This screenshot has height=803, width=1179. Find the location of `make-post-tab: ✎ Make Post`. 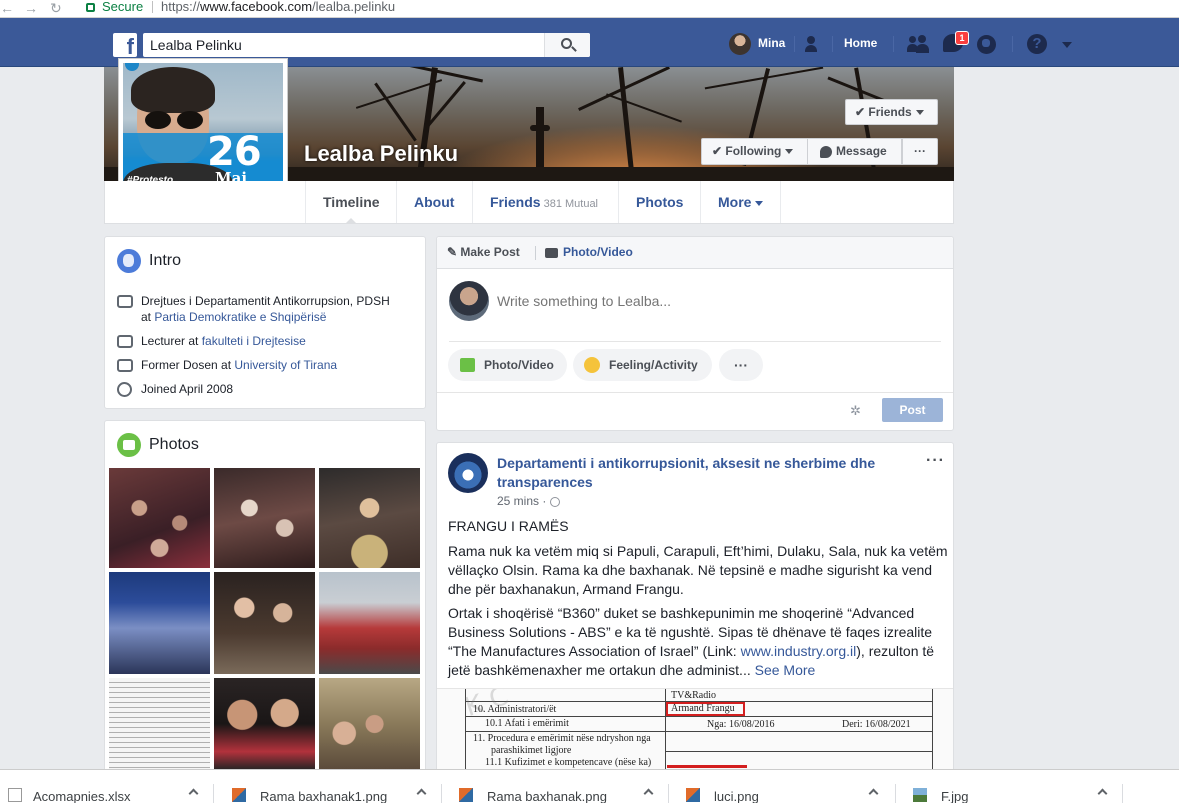

make-post-tab: ✎ Make Post is located at coordinates (483, 252).